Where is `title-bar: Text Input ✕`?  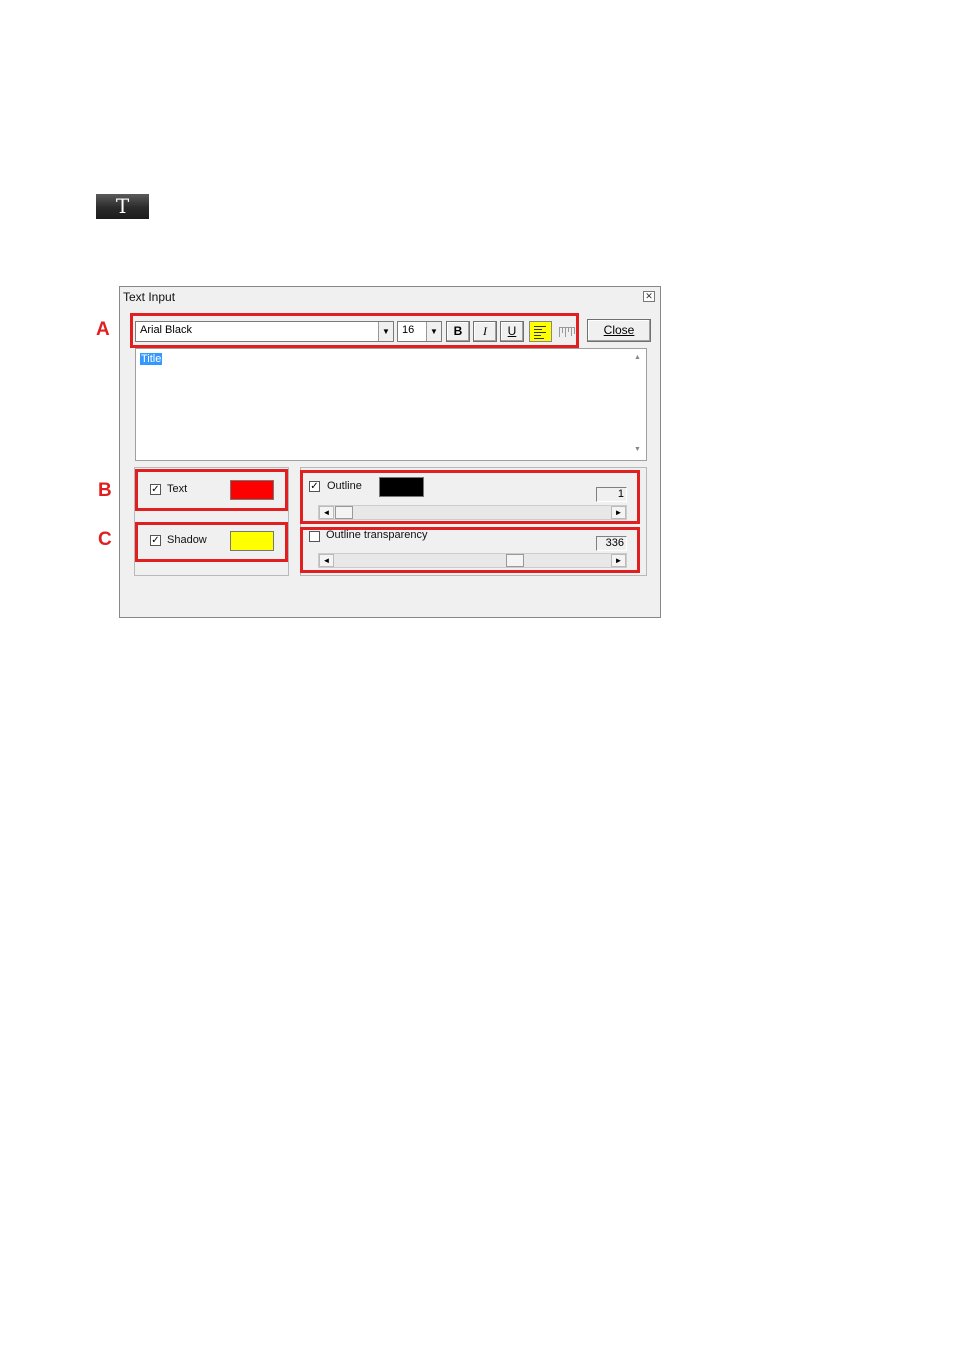 title-bar: Text Input ✕ is located at coordinates (390, 297).